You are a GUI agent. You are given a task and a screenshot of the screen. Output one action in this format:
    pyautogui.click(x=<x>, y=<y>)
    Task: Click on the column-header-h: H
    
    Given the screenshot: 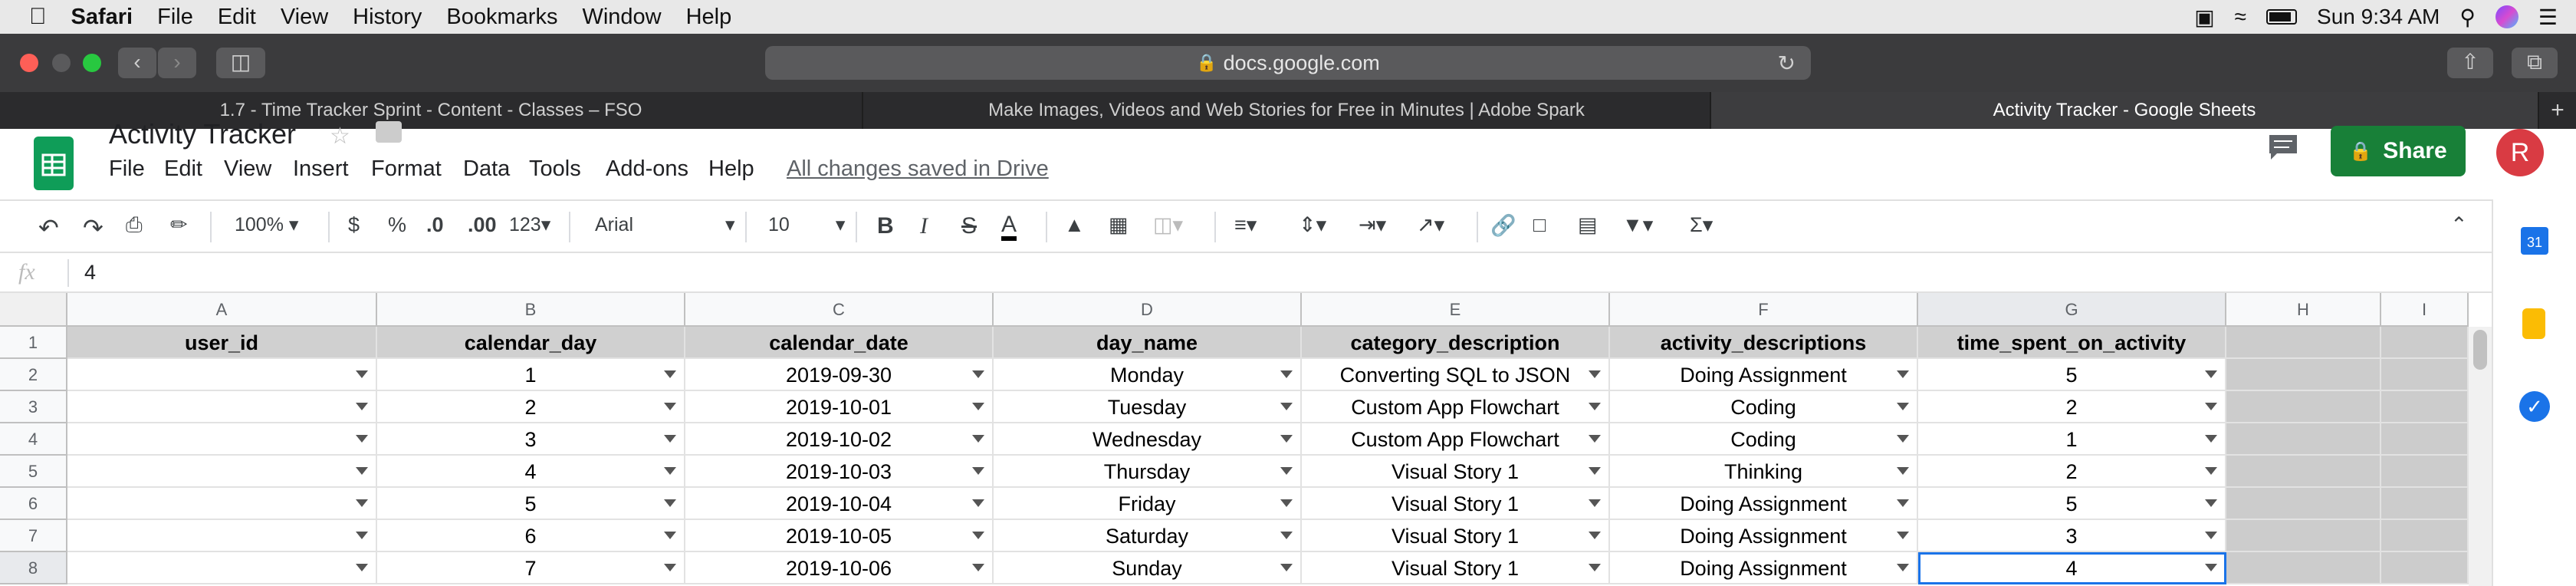 What is the action you would take?
    pyautogui.click(x=2304, y=310)
    